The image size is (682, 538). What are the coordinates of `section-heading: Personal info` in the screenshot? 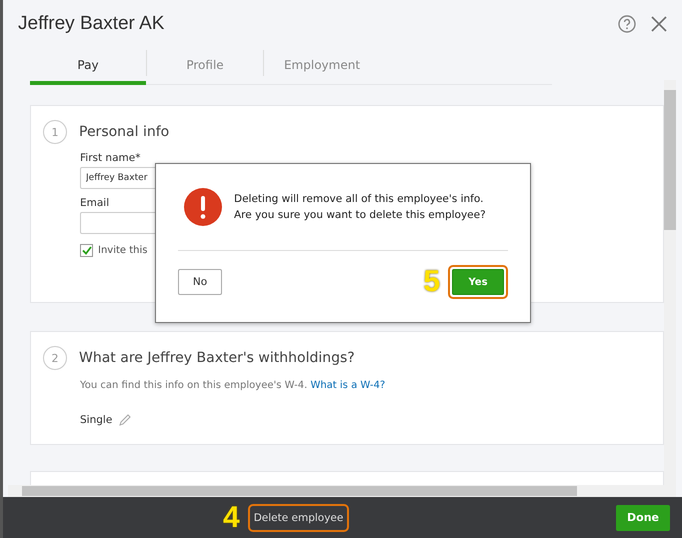 It's located at (124, 132).